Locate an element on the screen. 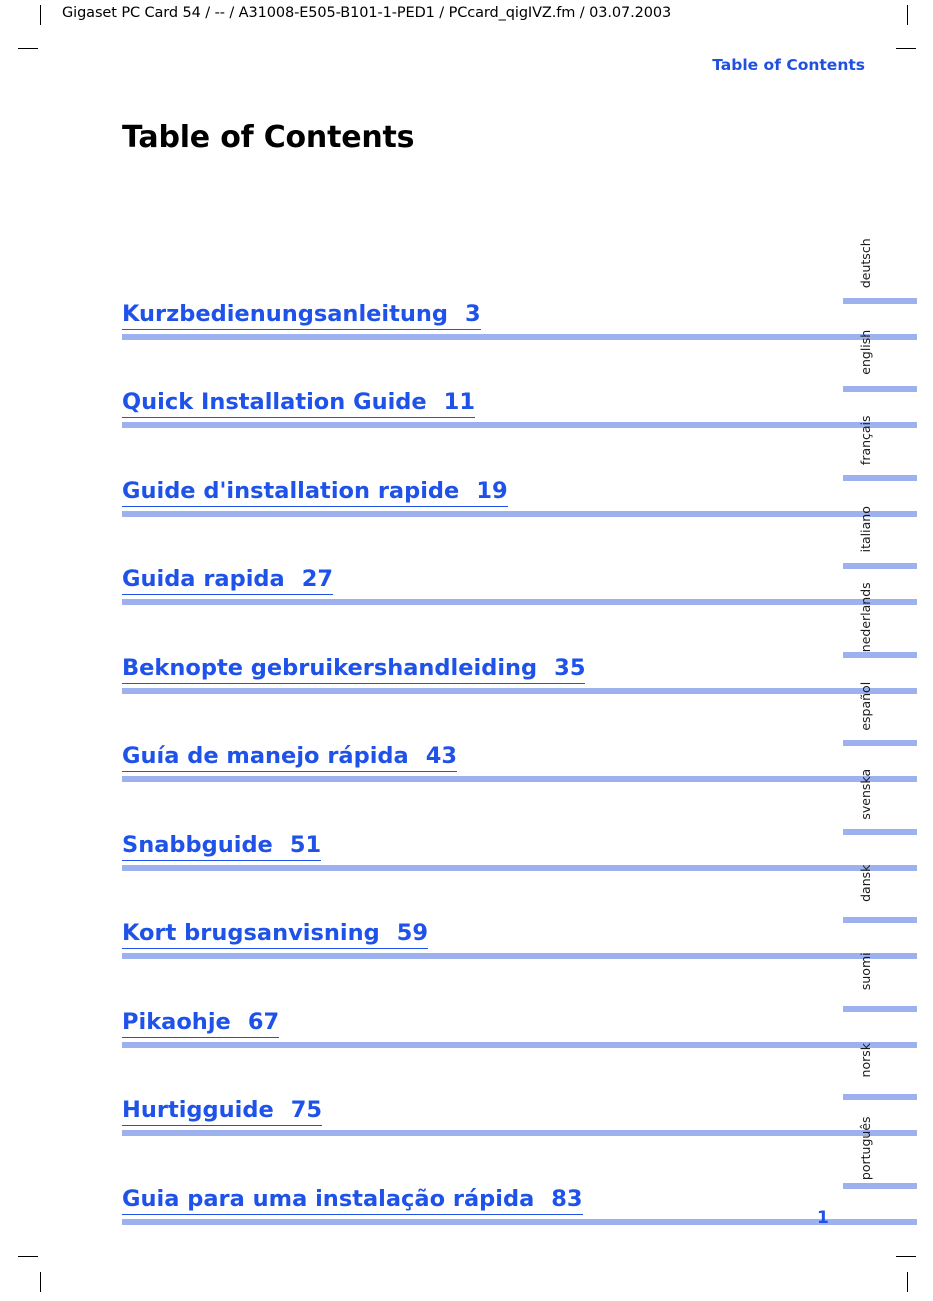  crop-mark-top-left is located at coordinates (40, 15).